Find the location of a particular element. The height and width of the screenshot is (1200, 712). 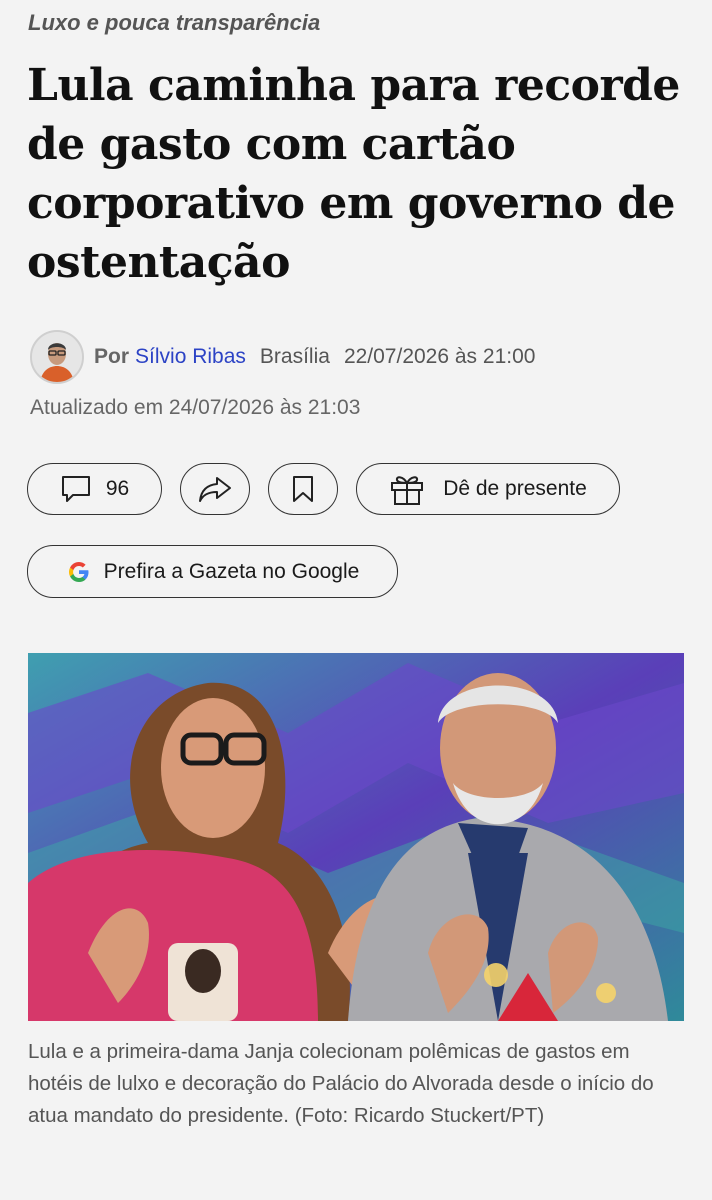

google-label: Prefira a Gazeta no Google is located at coordinates (231, 571).